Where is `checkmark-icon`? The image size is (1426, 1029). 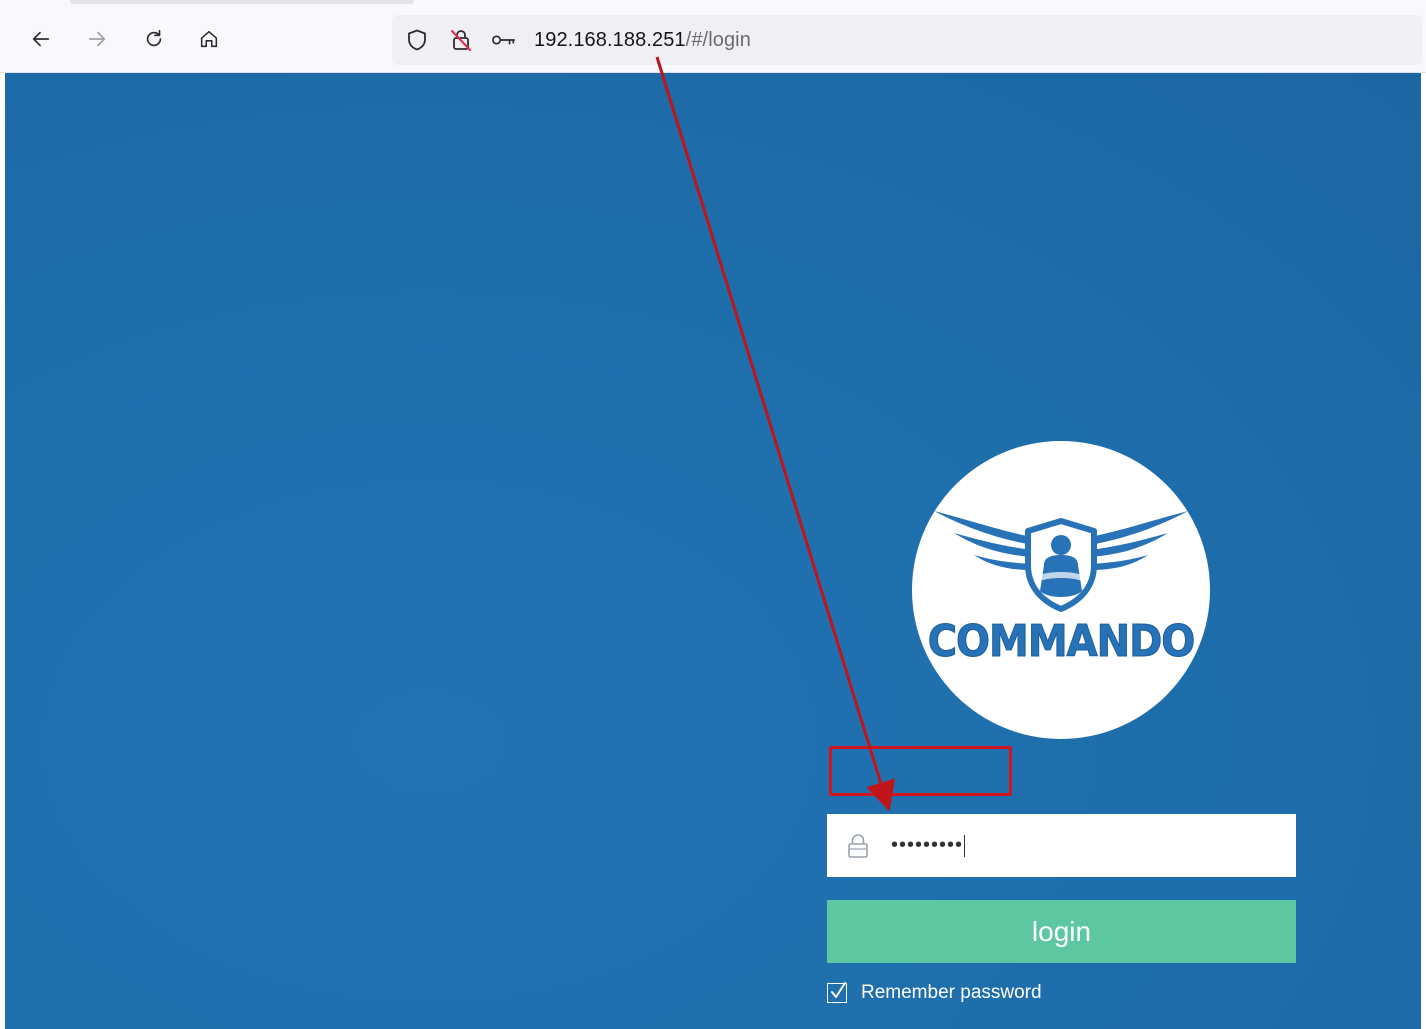
checkmark-icon is located at coordinates (838, 990).